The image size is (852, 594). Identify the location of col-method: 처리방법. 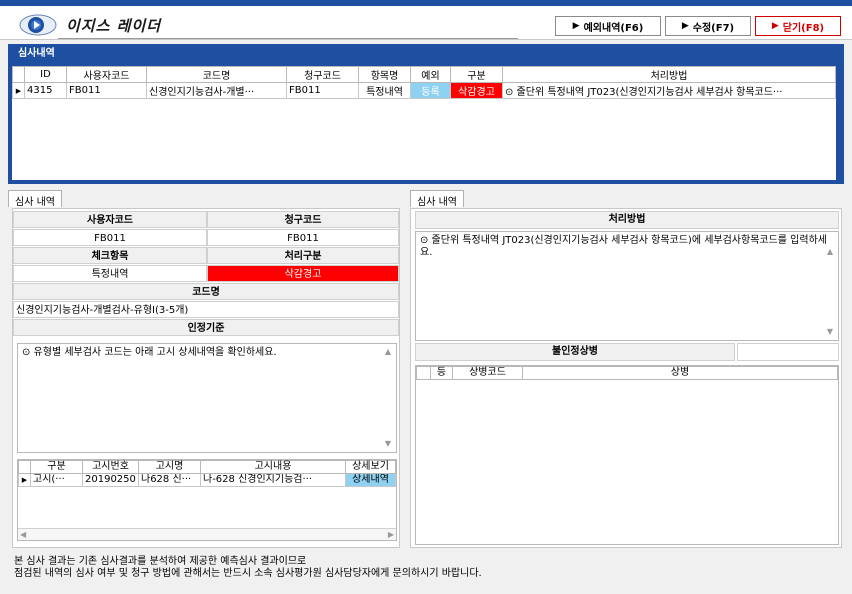
(669, 74).